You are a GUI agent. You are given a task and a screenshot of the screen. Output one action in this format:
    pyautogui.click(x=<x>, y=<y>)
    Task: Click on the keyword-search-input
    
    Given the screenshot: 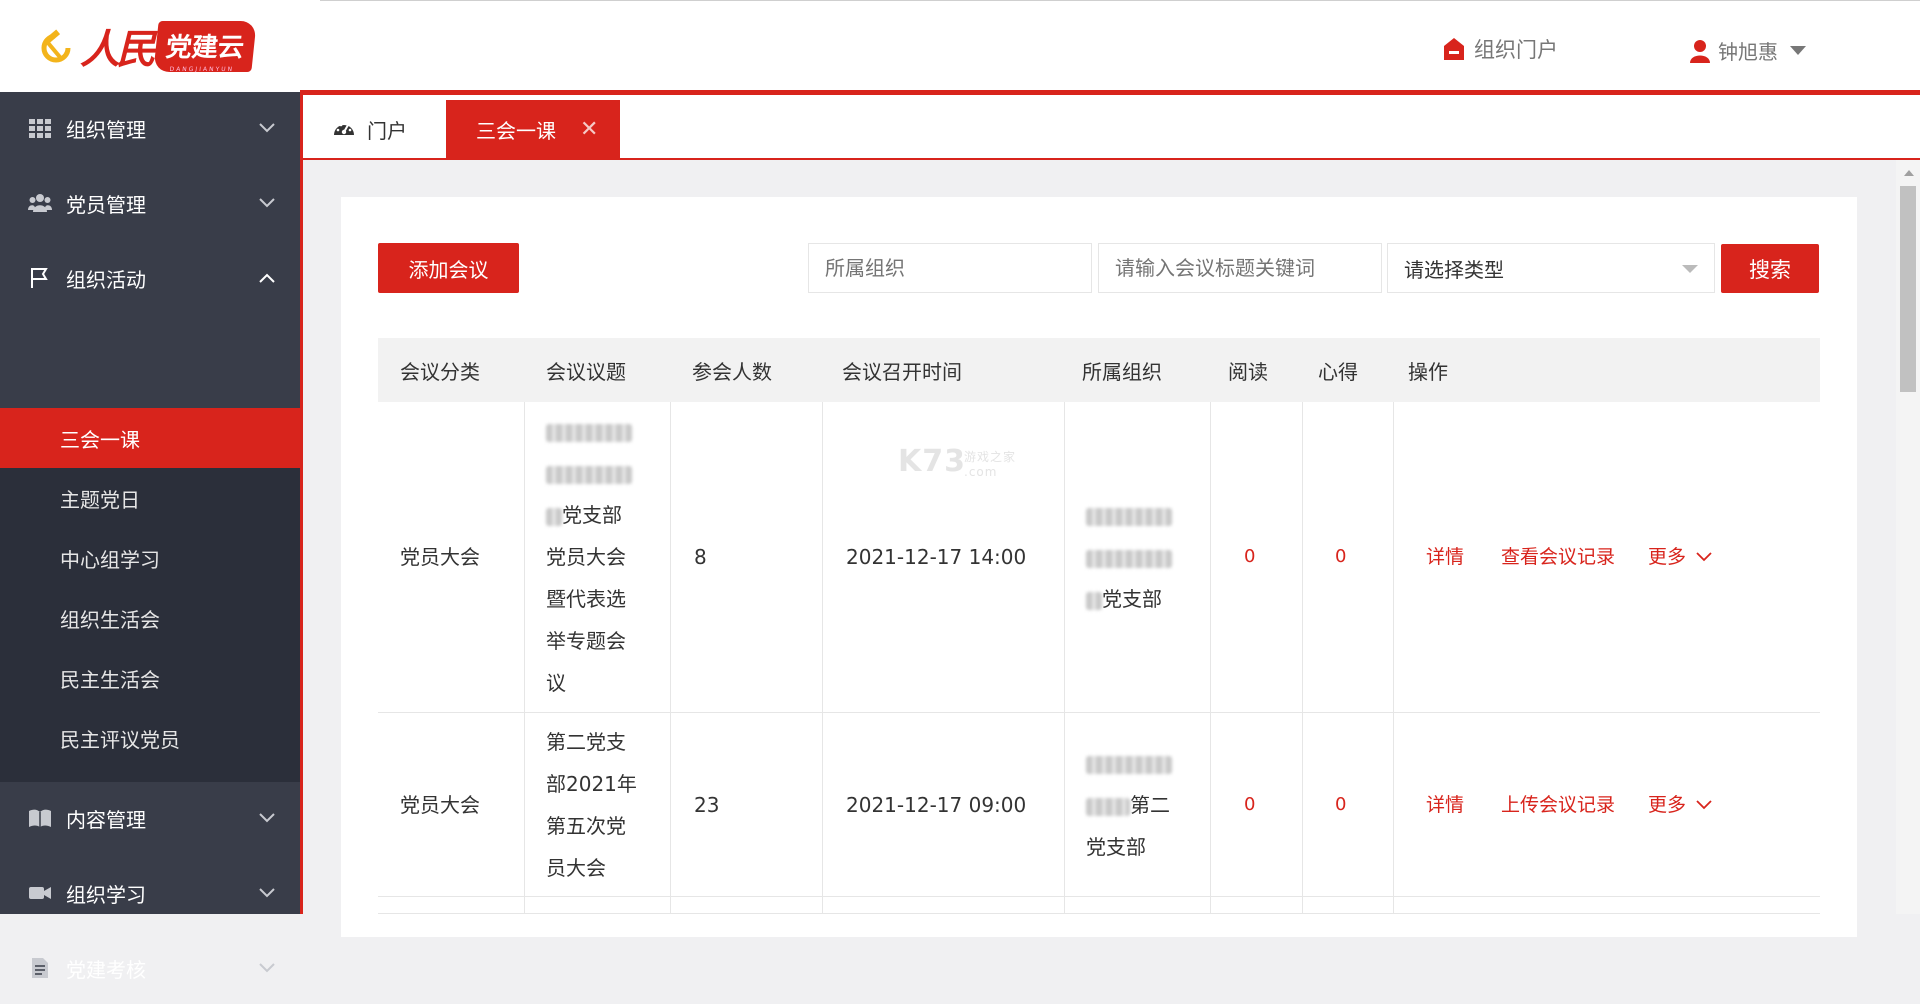 What is the action you would take?
    pyautogui.click(x=1240, y=268)
    